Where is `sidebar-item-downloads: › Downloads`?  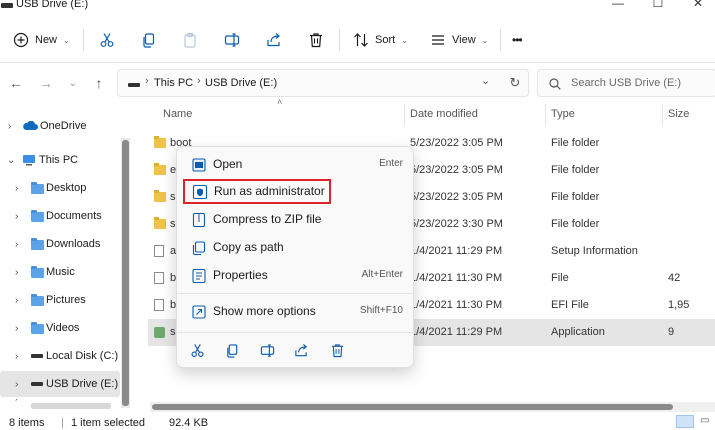 sidebar-item-downloads: › Downloads is located at coordinates (60, 244).